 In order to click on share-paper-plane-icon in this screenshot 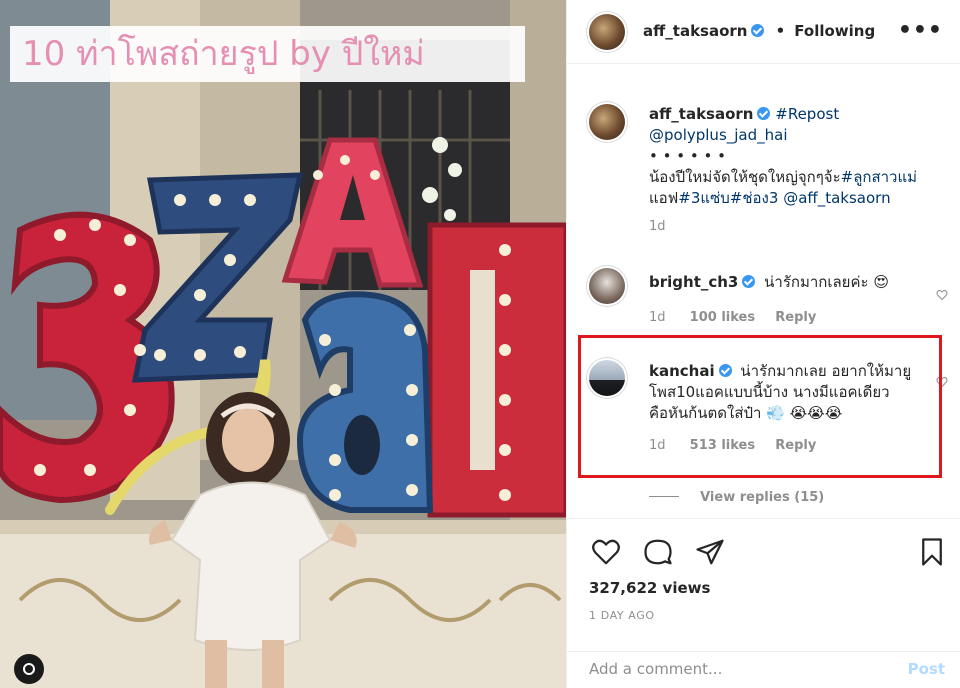, I will do `click(710, 552)`.